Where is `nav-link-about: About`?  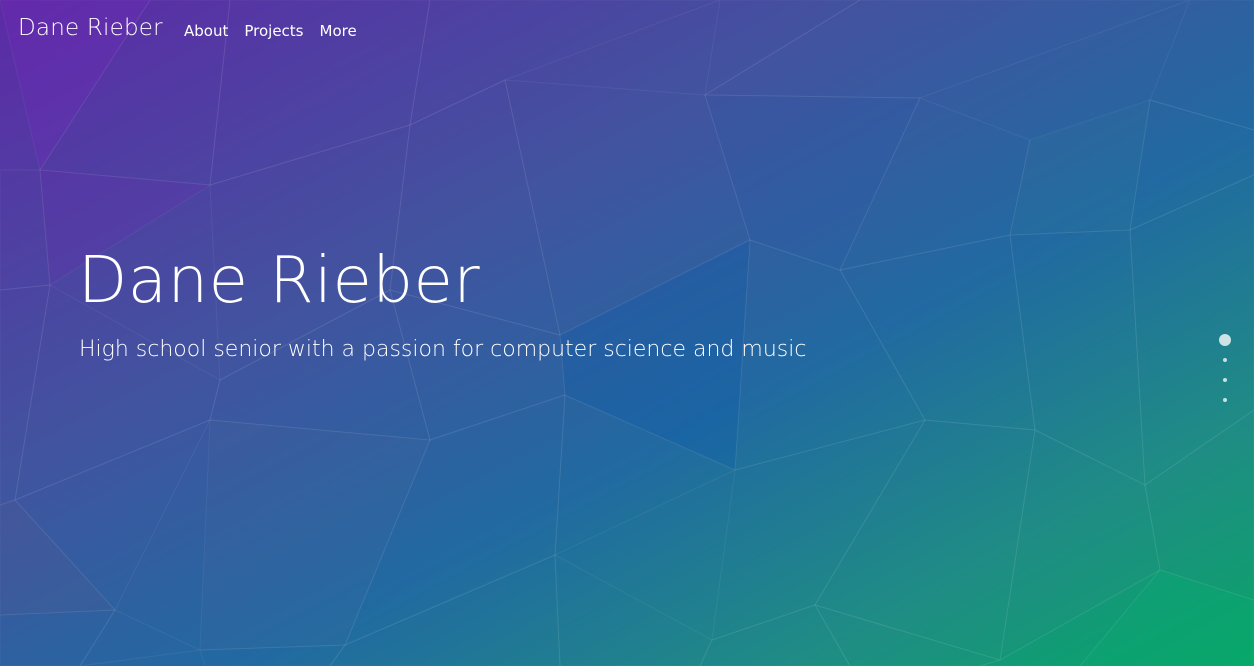
nav-link-about: About is located at coordinates (206, 31).